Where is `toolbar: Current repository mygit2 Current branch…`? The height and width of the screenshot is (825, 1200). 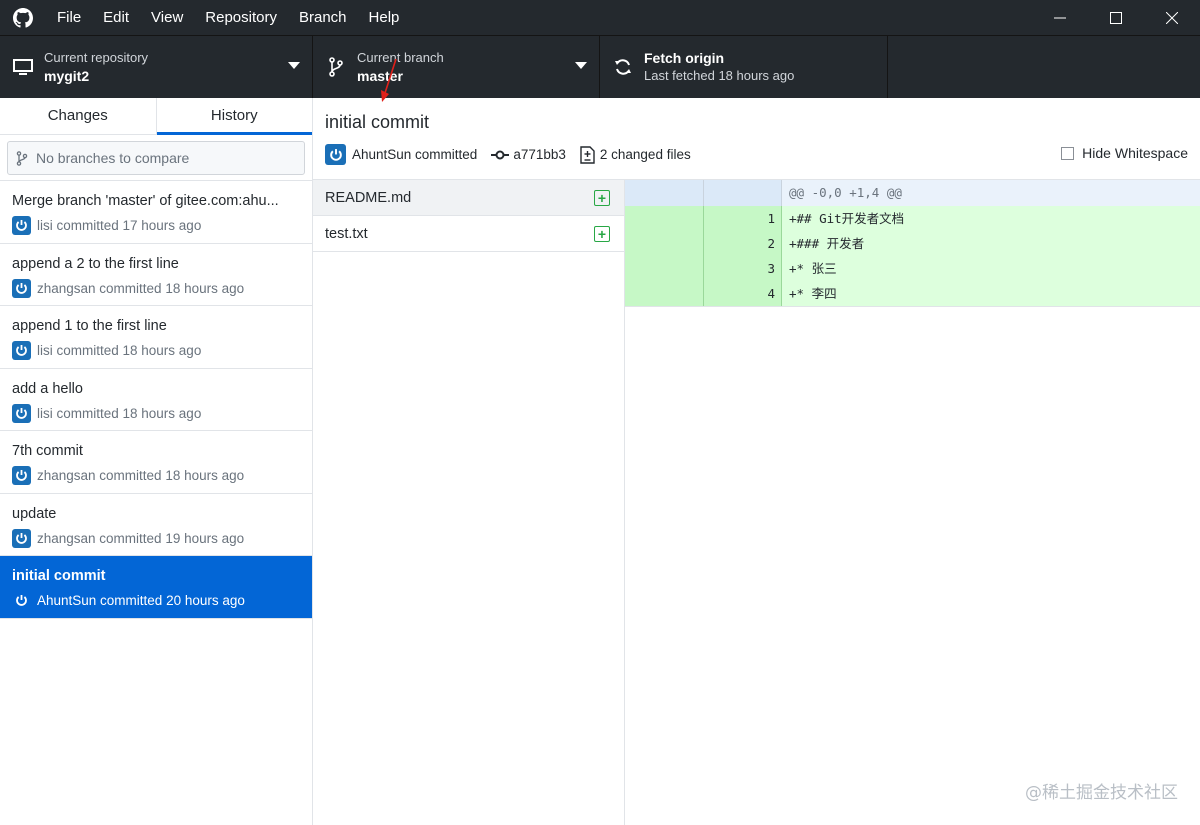
toolbar: Current repository mygit2 Current branch… is located at coordinates (600, 66).